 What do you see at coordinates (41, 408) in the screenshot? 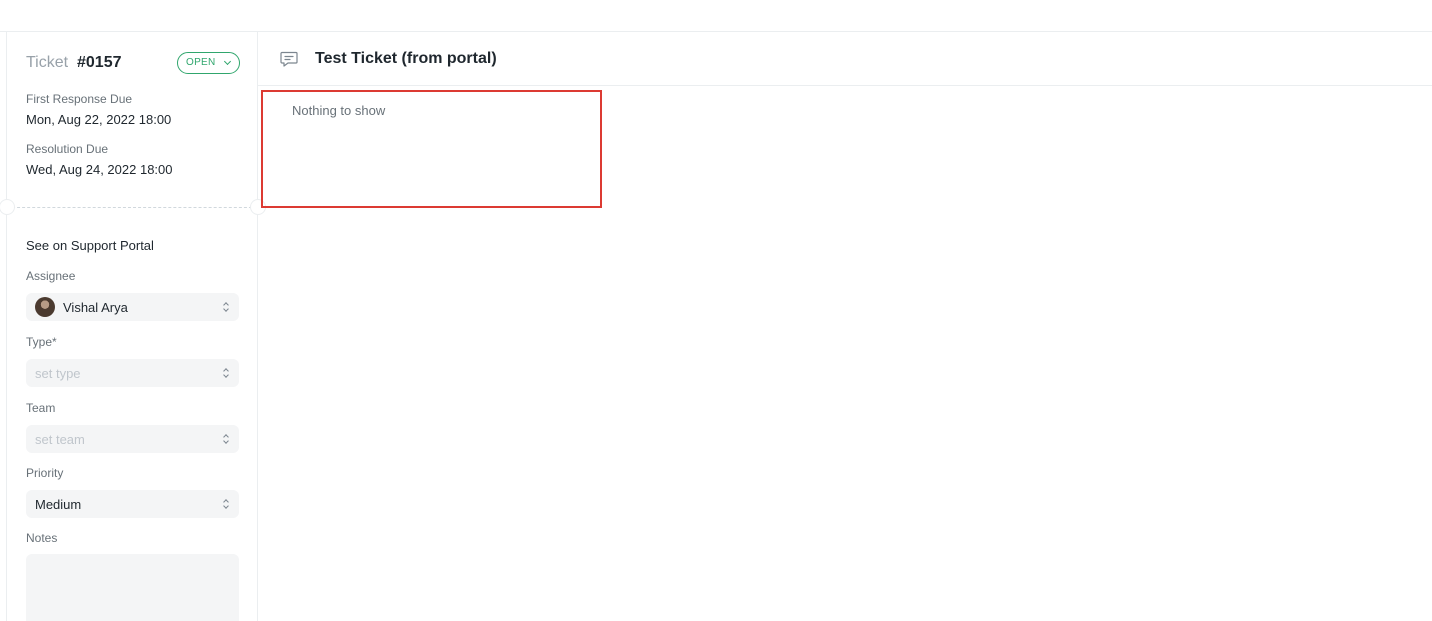
I see `team-label: Team` at bounding box center [41, 408].